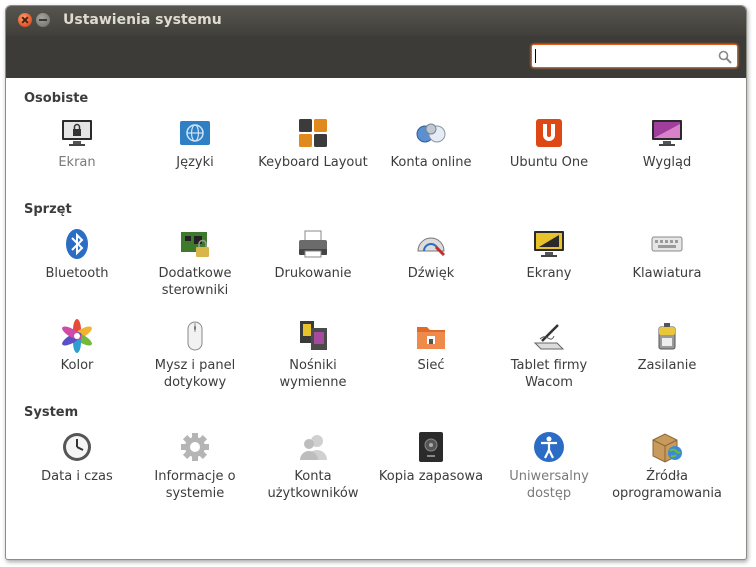 Image resolution: width=756 pixels, height=567 pixels. What do you see at coordinates (549, 133) in the screenshot?
I see `ubuntu-one-icon` at bounding box center [549, 133].